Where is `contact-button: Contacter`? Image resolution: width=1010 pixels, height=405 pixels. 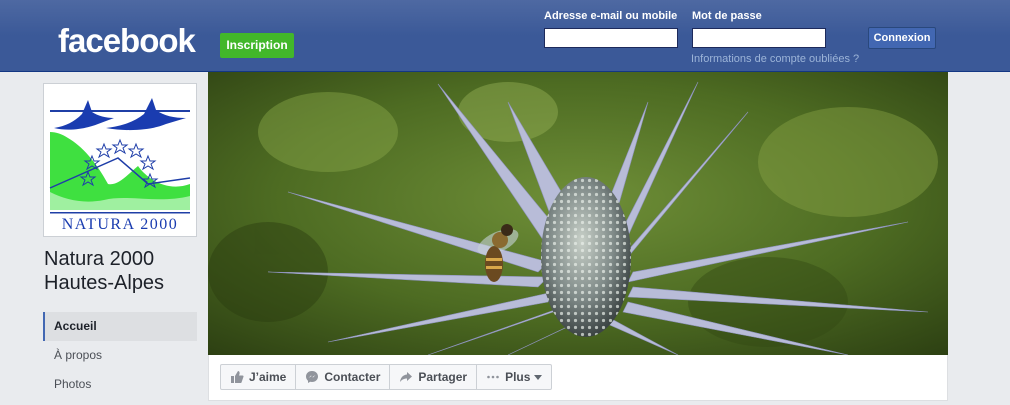 contact-button: Contacter is located at coordinates (343, 377).